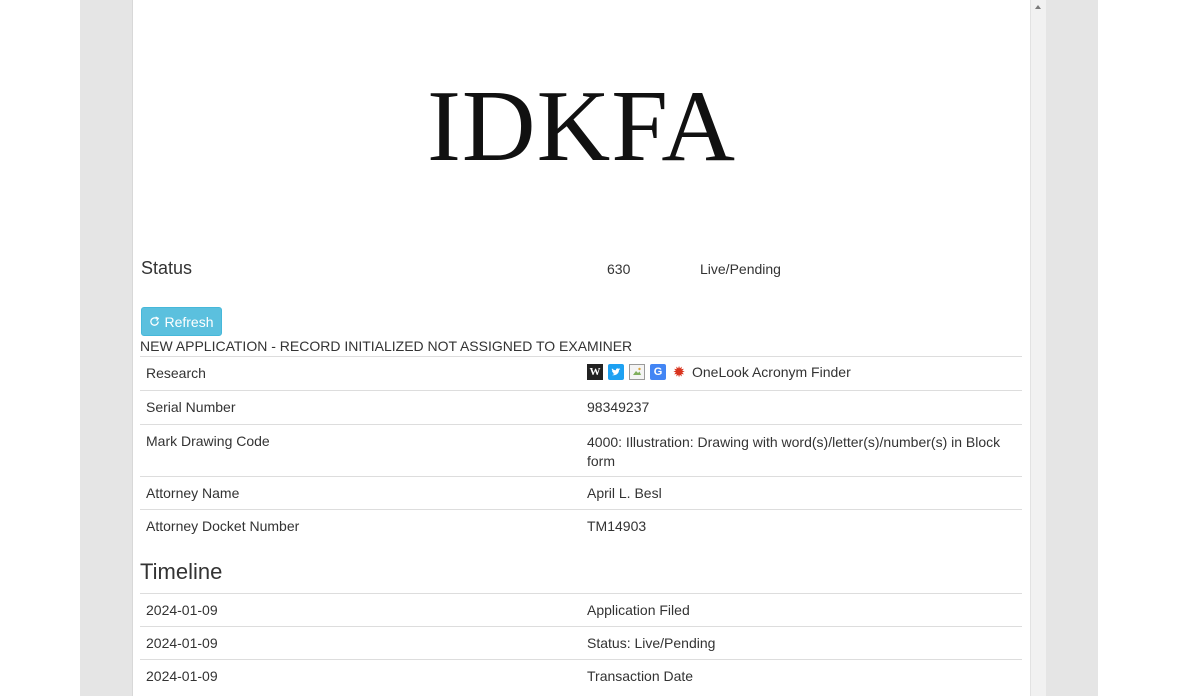 Image resolution: width=1200 pixels, height=696 pixels. Describe the element at coordinates (616, 372) in the screenshot. I see `twitter-icon` at that location.